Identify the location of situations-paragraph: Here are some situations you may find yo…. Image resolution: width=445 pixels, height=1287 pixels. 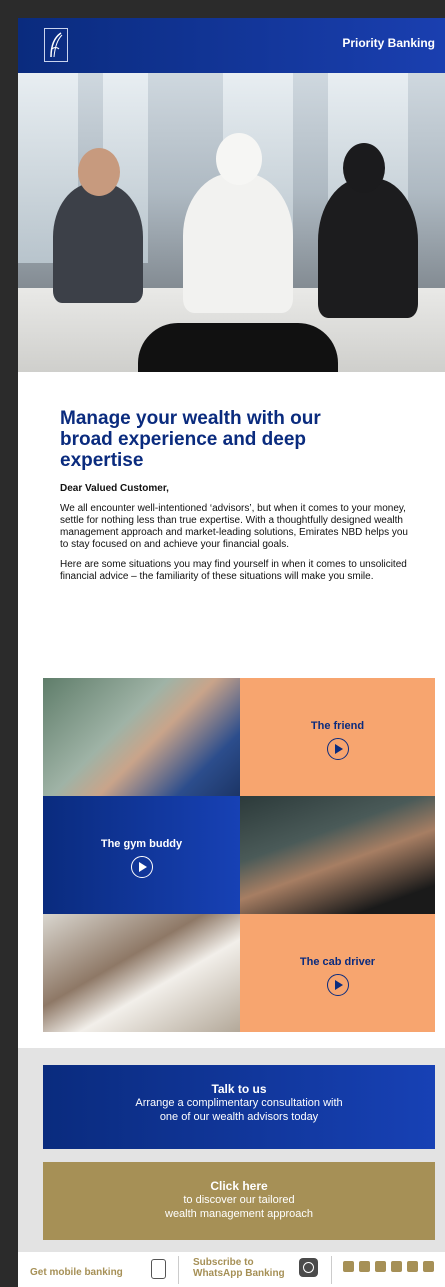
(233, 570).